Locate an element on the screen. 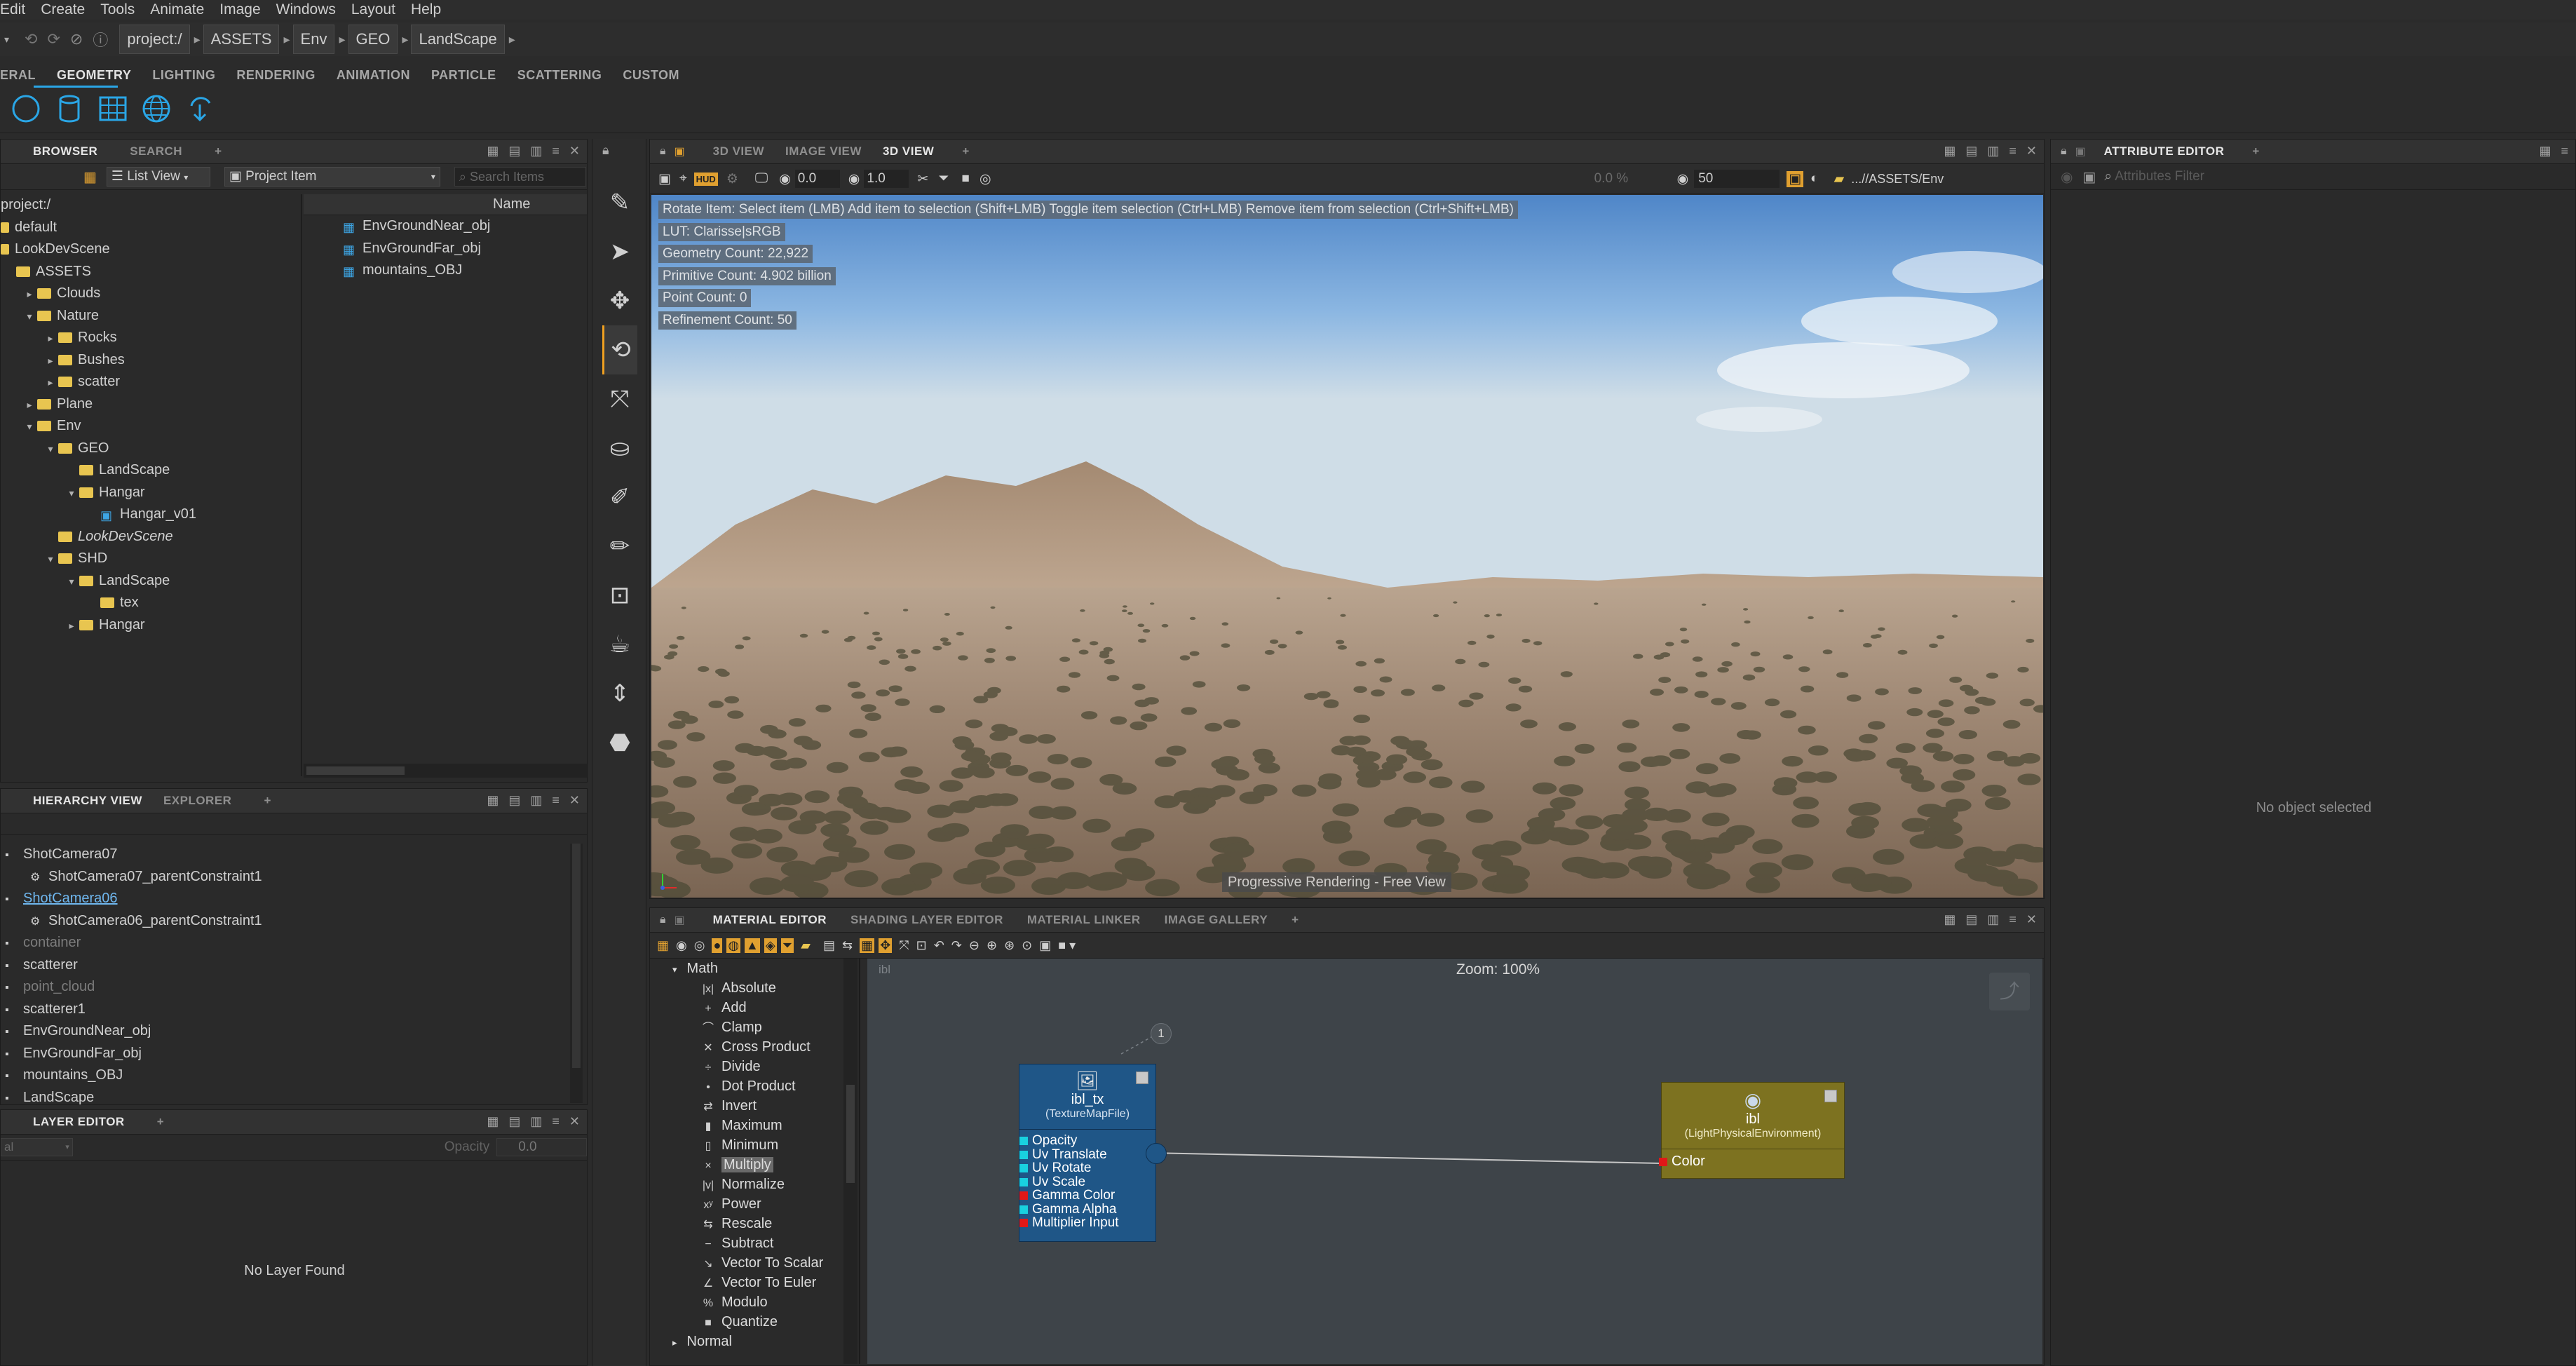  toolbar-icon-p: ▣ is located at coordinates (1045, 945).